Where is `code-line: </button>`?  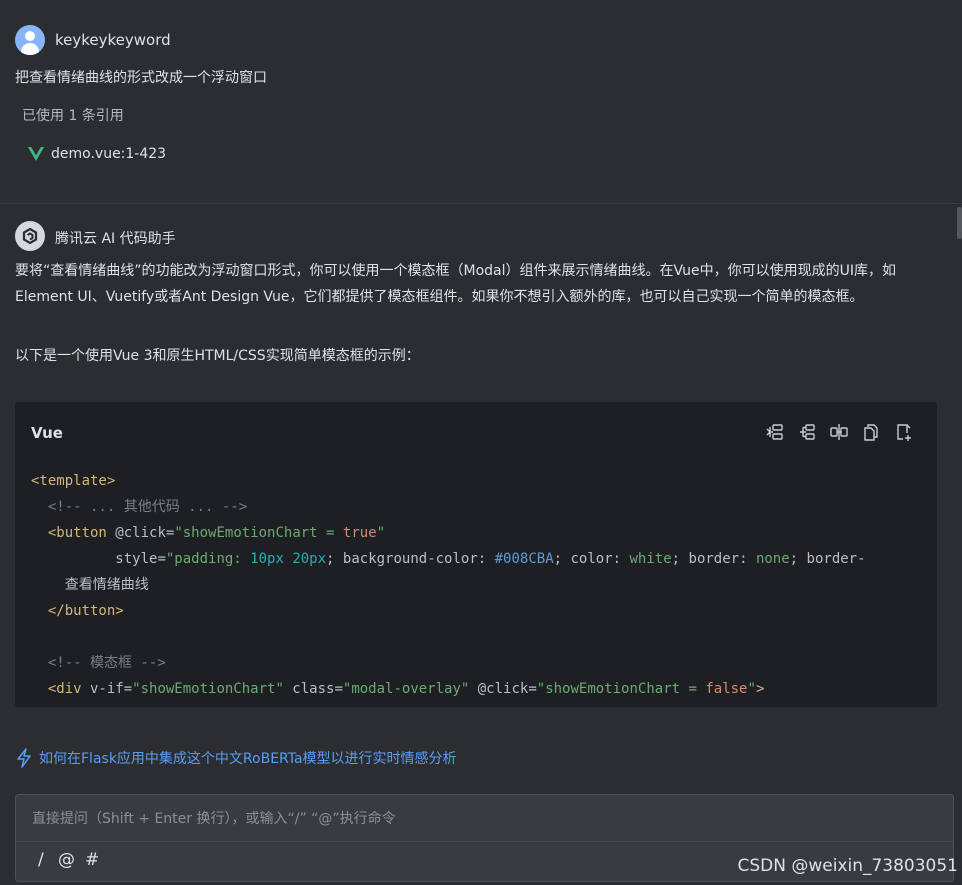
code-line: </button> is located at coordinates (85, 611).